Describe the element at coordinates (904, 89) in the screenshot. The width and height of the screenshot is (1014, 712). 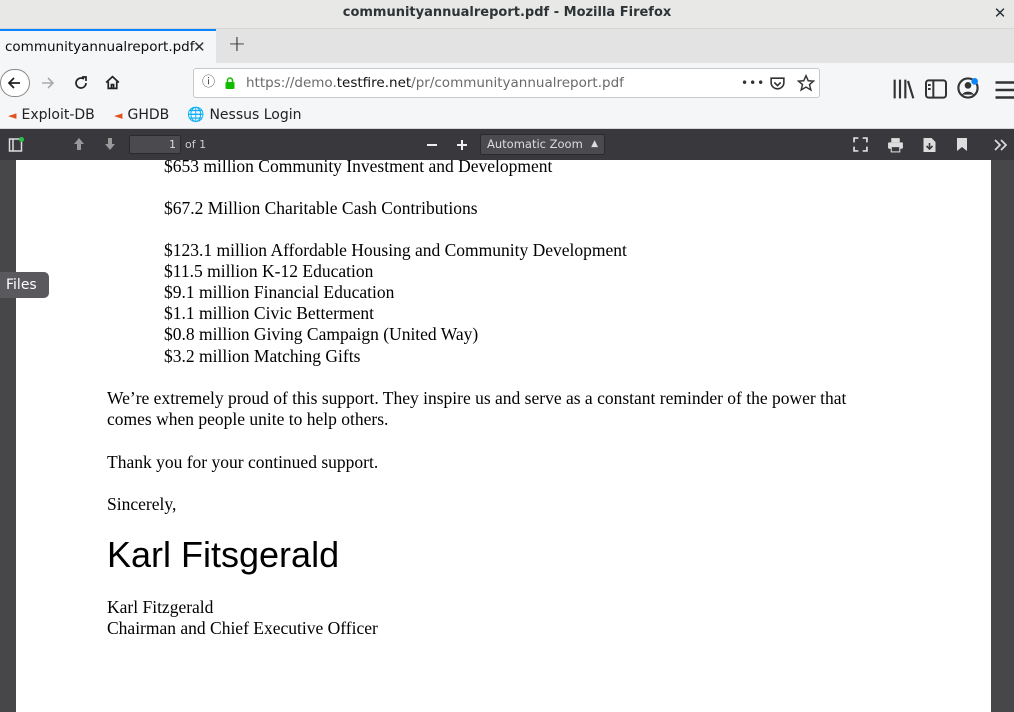
I see `library-icon` at that location.